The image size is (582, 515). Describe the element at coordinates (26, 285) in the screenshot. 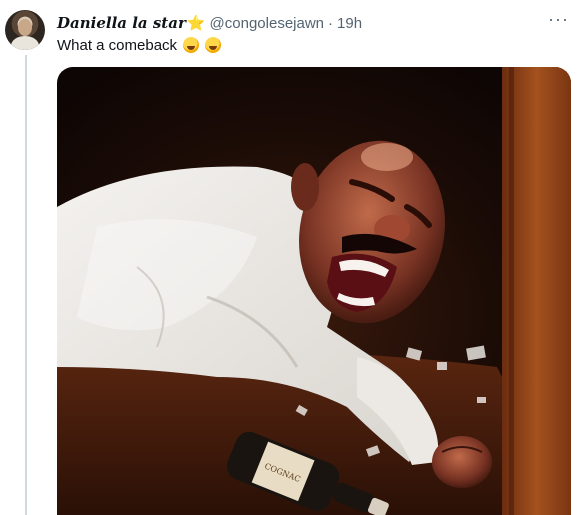

I see `thread-line` at that location.